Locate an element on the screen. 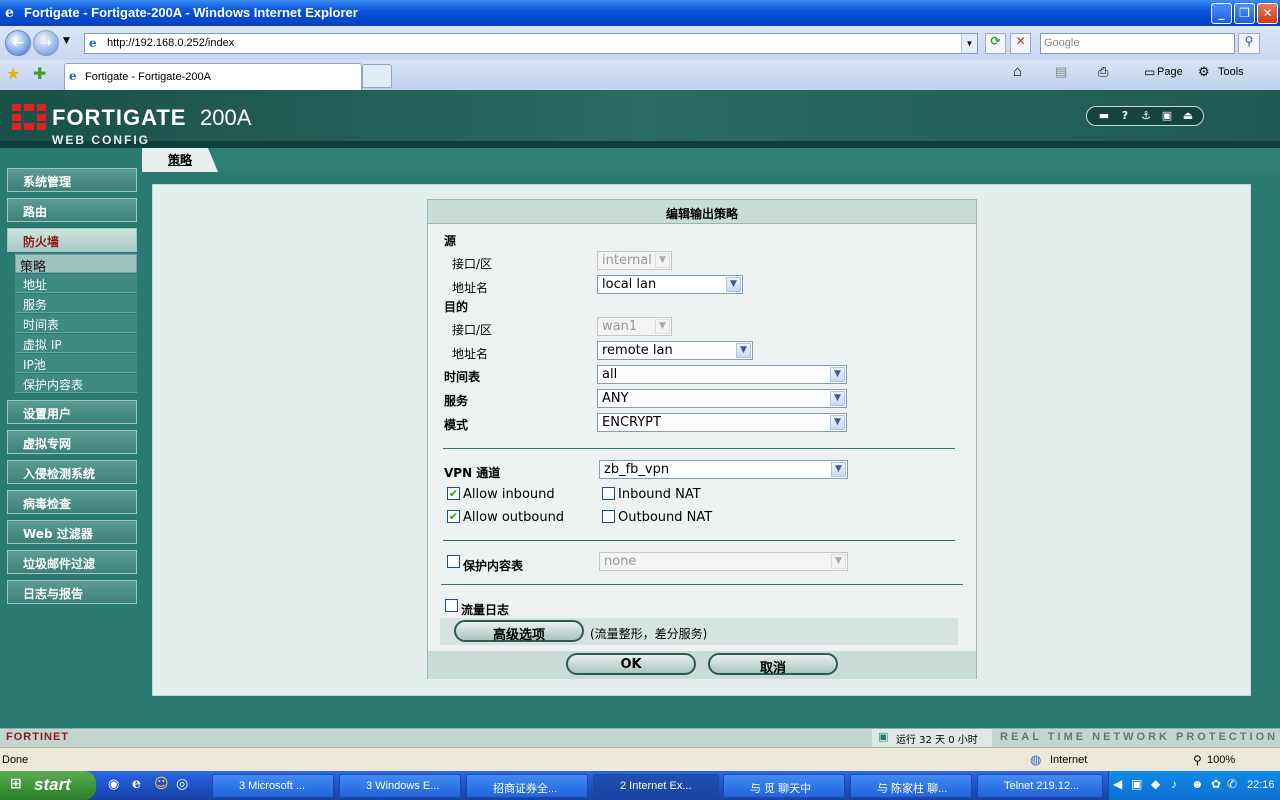 This screenshot has height=800, width=1280. console-icon: ▬ is located at coordinates (1104, 116).